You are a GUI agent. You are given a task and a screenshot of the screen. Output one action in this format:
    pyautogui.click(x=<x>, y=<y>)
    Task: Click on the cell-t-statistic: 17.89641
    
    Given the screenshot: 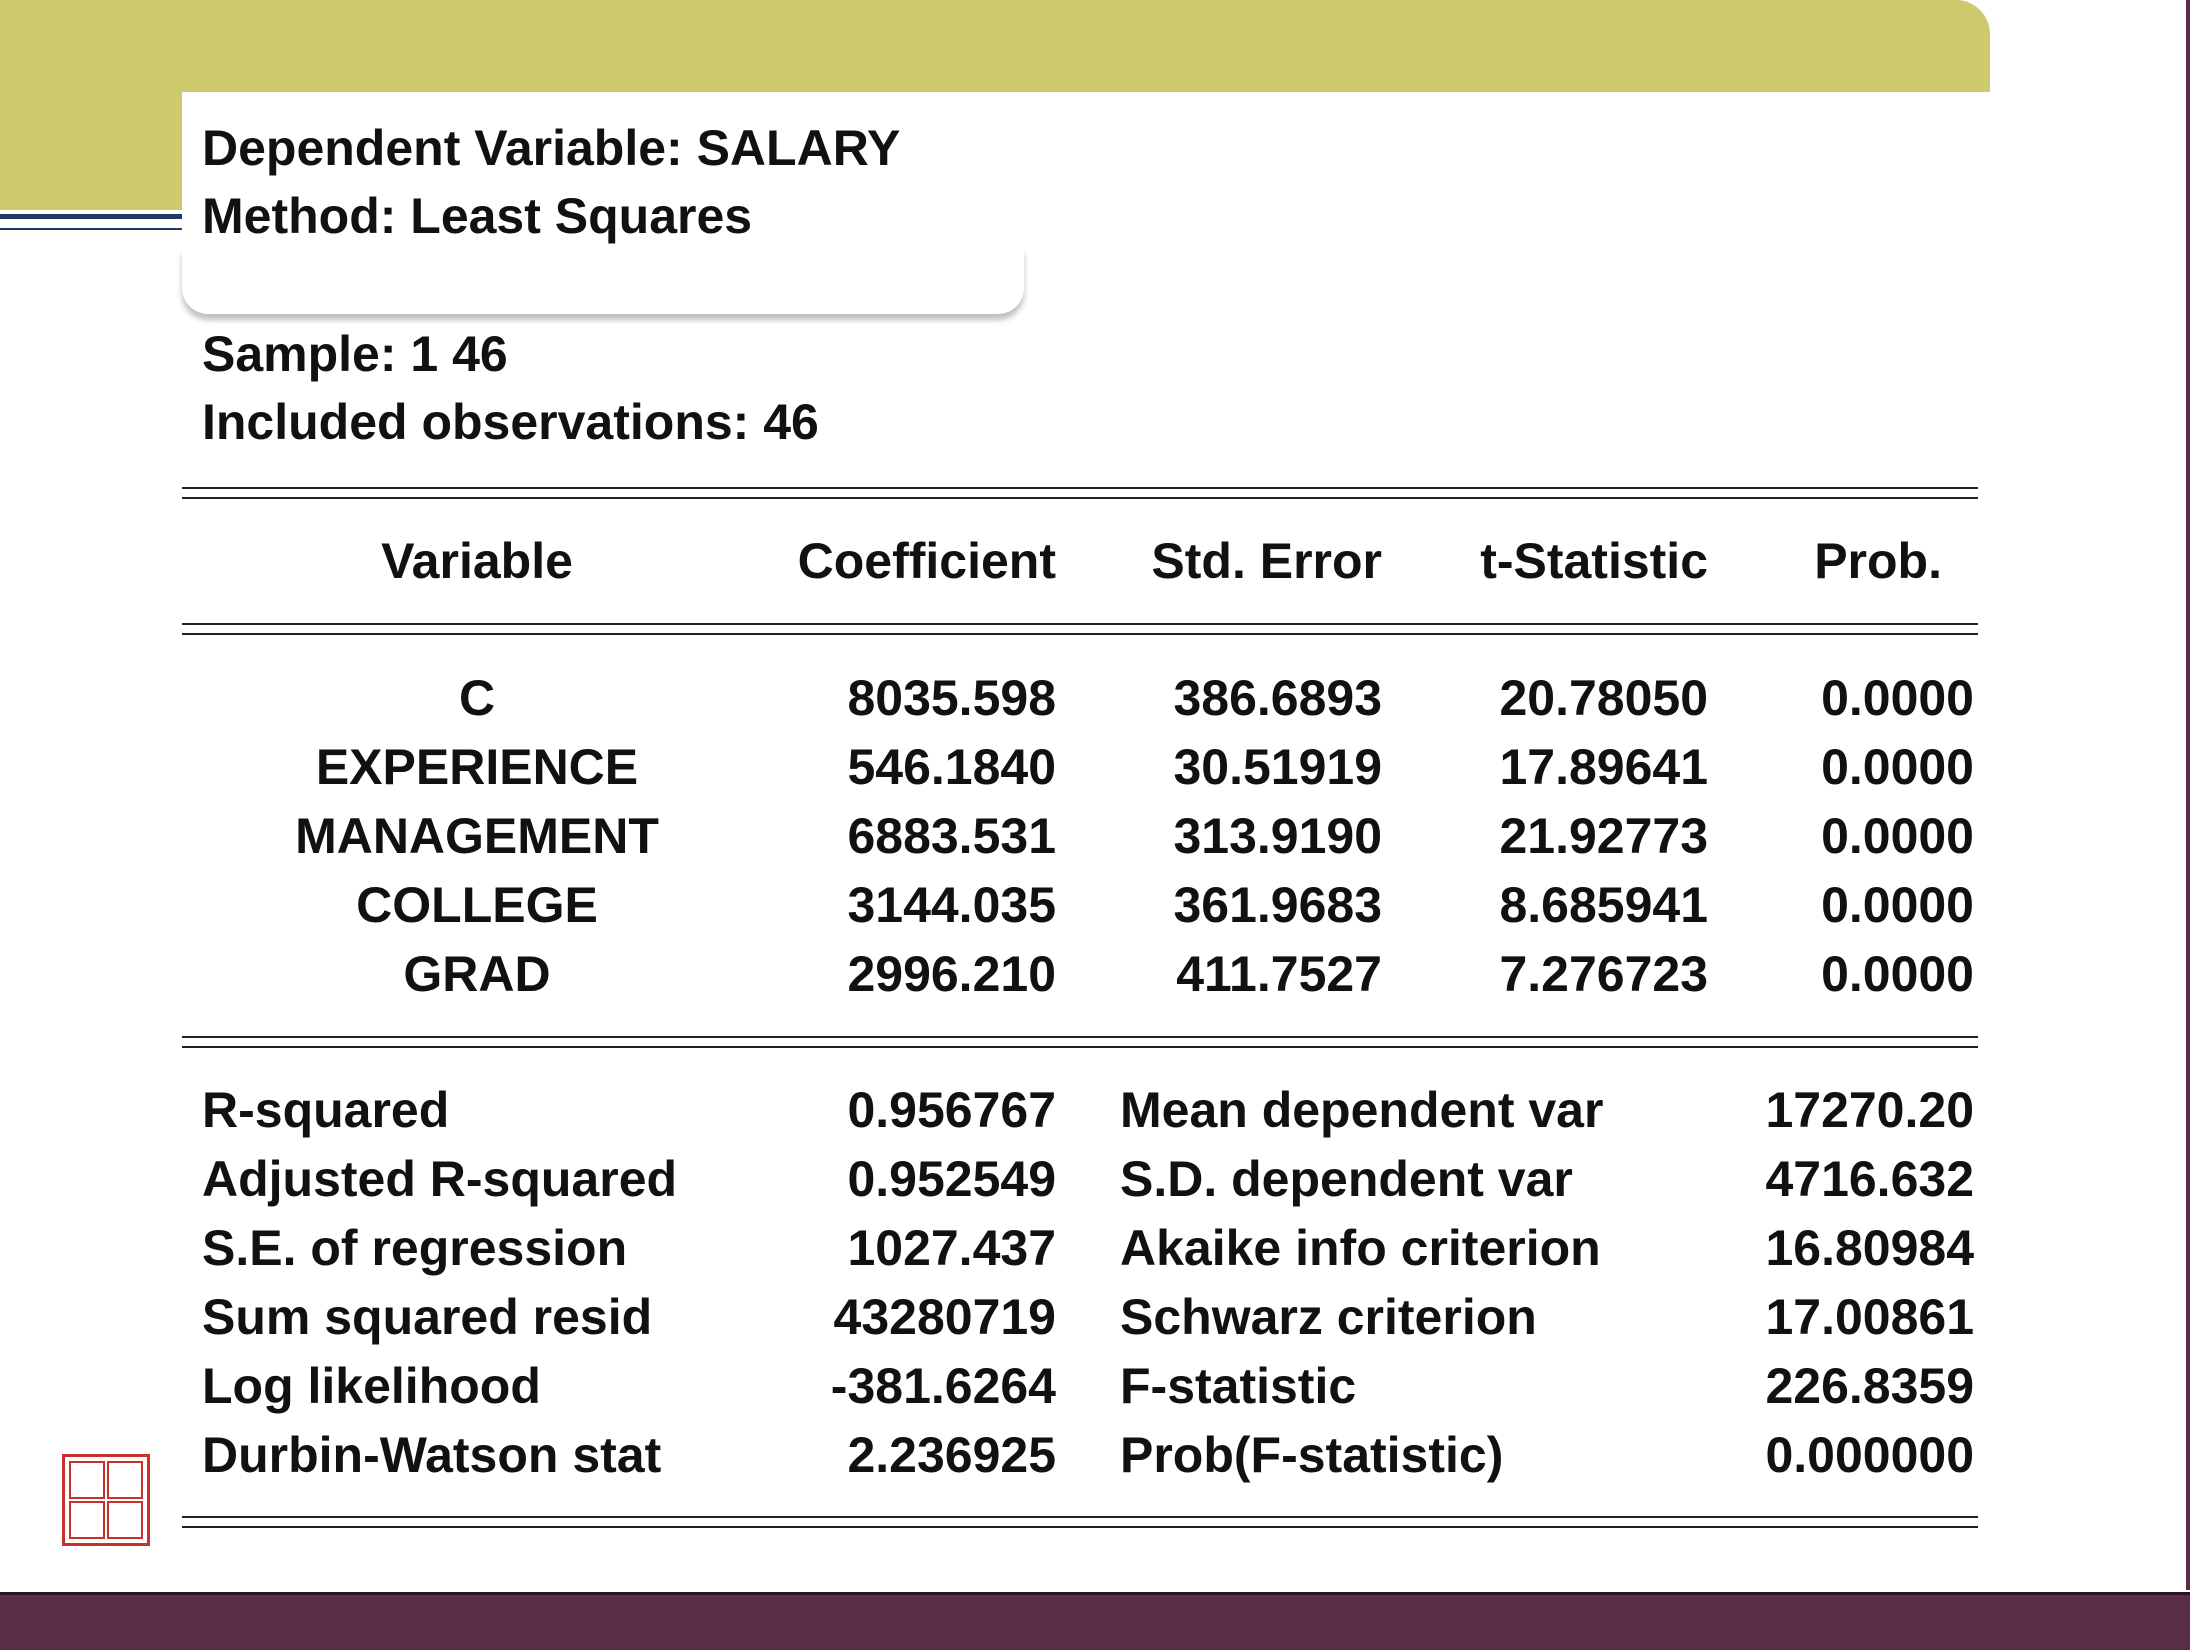 What is the action you would take?
    pyautogui.click(x=1603, y=767)
    